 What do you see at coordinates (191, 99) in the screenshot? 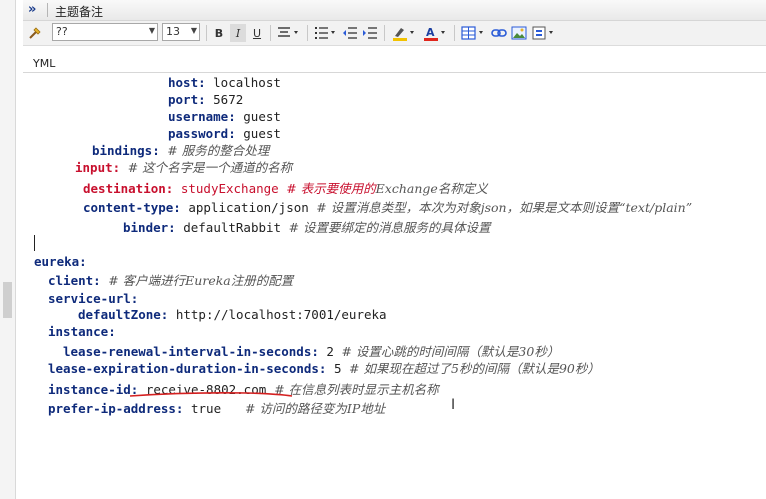
I see `code-token: port:` at bounding box center [191, 99].